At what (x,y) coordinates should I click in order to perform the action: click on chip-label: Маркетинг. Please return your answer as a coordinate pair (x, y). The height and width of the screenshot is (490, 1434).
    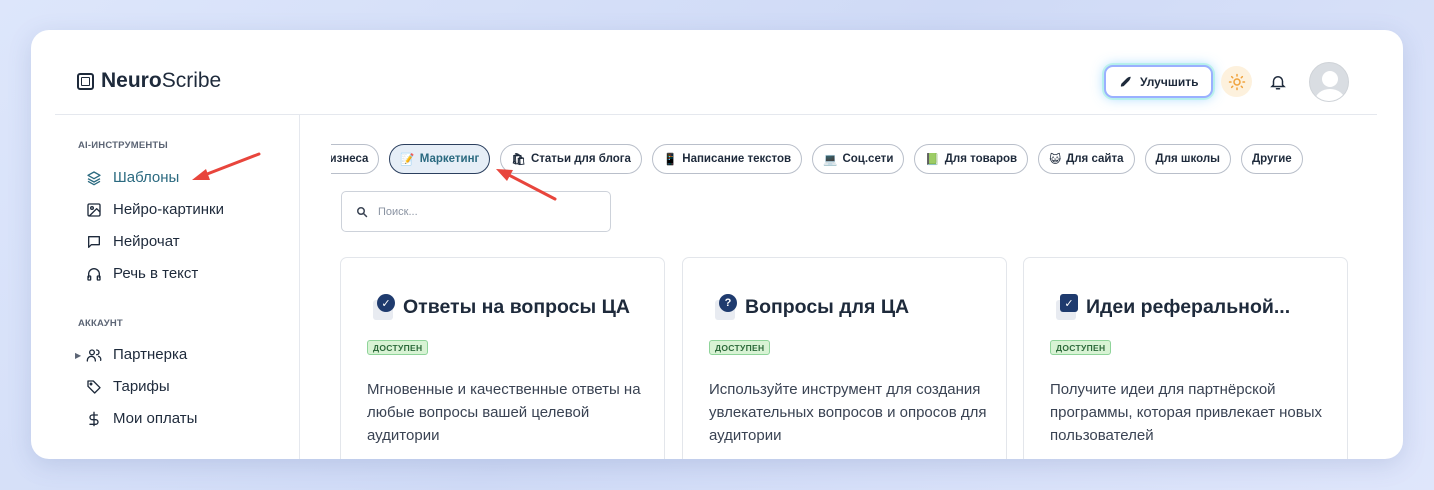
    Looking at the image, I should click on (449, 159).